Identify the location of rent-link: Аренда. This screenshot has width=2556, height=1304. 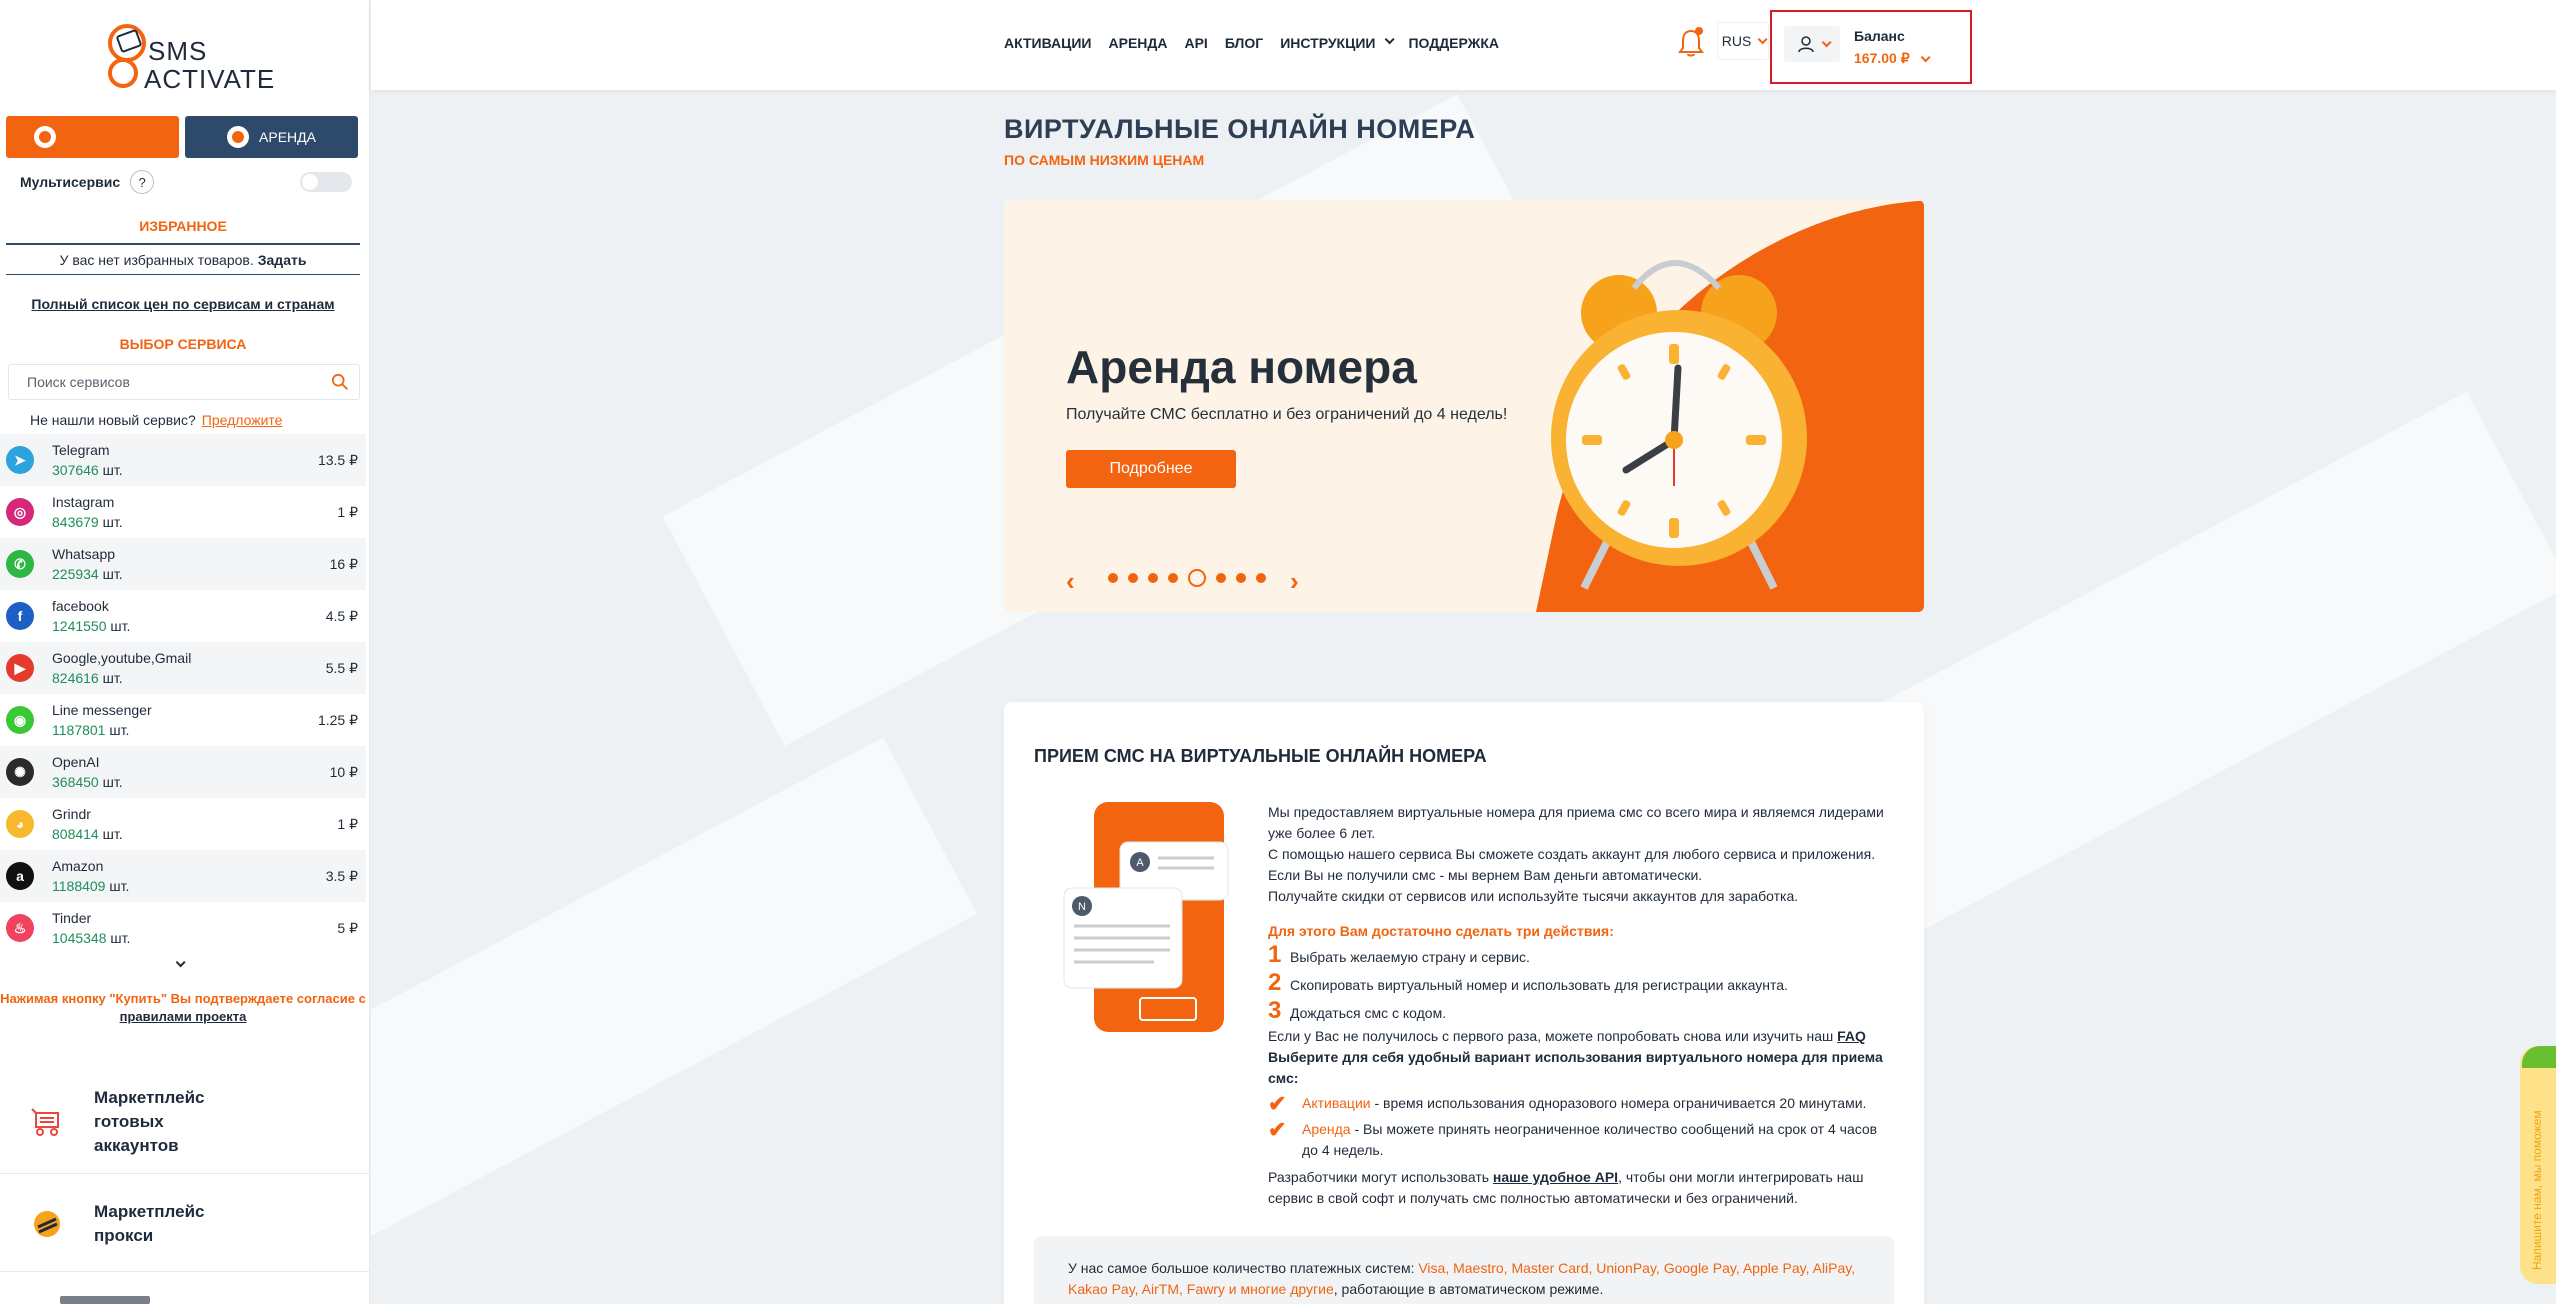
(1326, 1129).